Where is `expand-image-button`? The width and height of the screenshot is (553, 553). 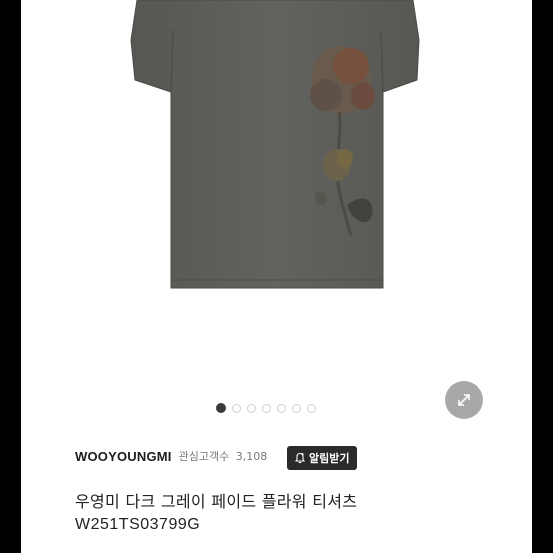 expand-image-button is located at coordinates (464, 400).